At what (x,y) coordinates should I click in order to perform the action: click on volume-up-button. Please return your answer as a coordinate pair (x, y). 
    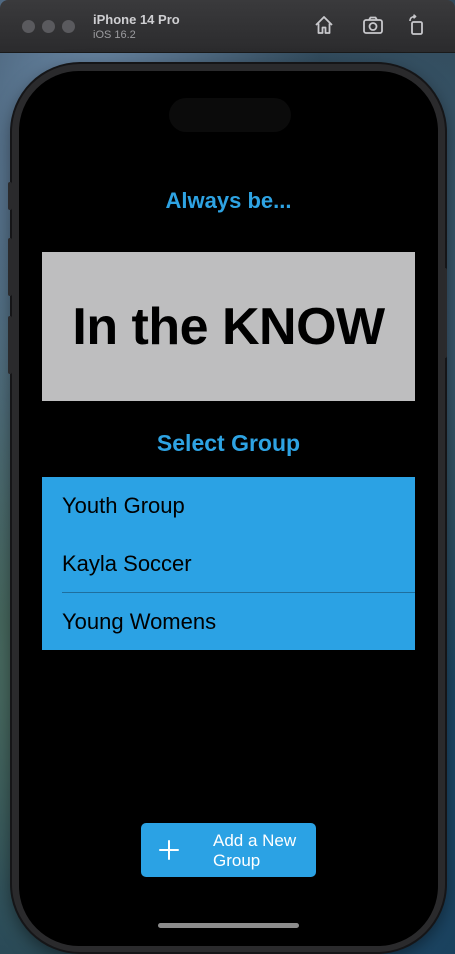
    Looking at the image, I should click on (10, 267).